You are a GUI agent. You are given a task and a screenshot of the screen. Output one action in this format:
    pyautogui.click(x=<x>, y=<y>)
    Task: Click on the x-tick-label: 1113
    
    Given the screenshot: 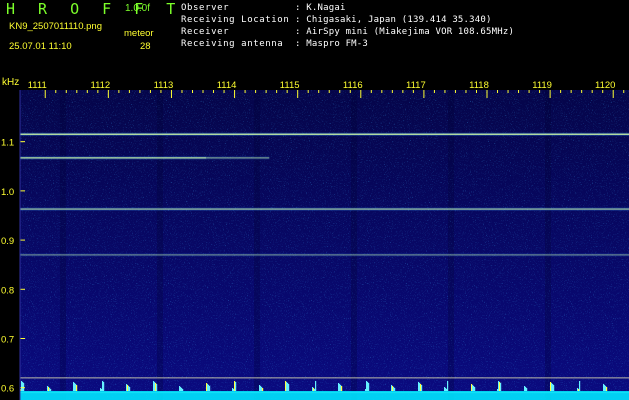 What is the action you would take?
    pyautogui.click(x=164, y=85)
    